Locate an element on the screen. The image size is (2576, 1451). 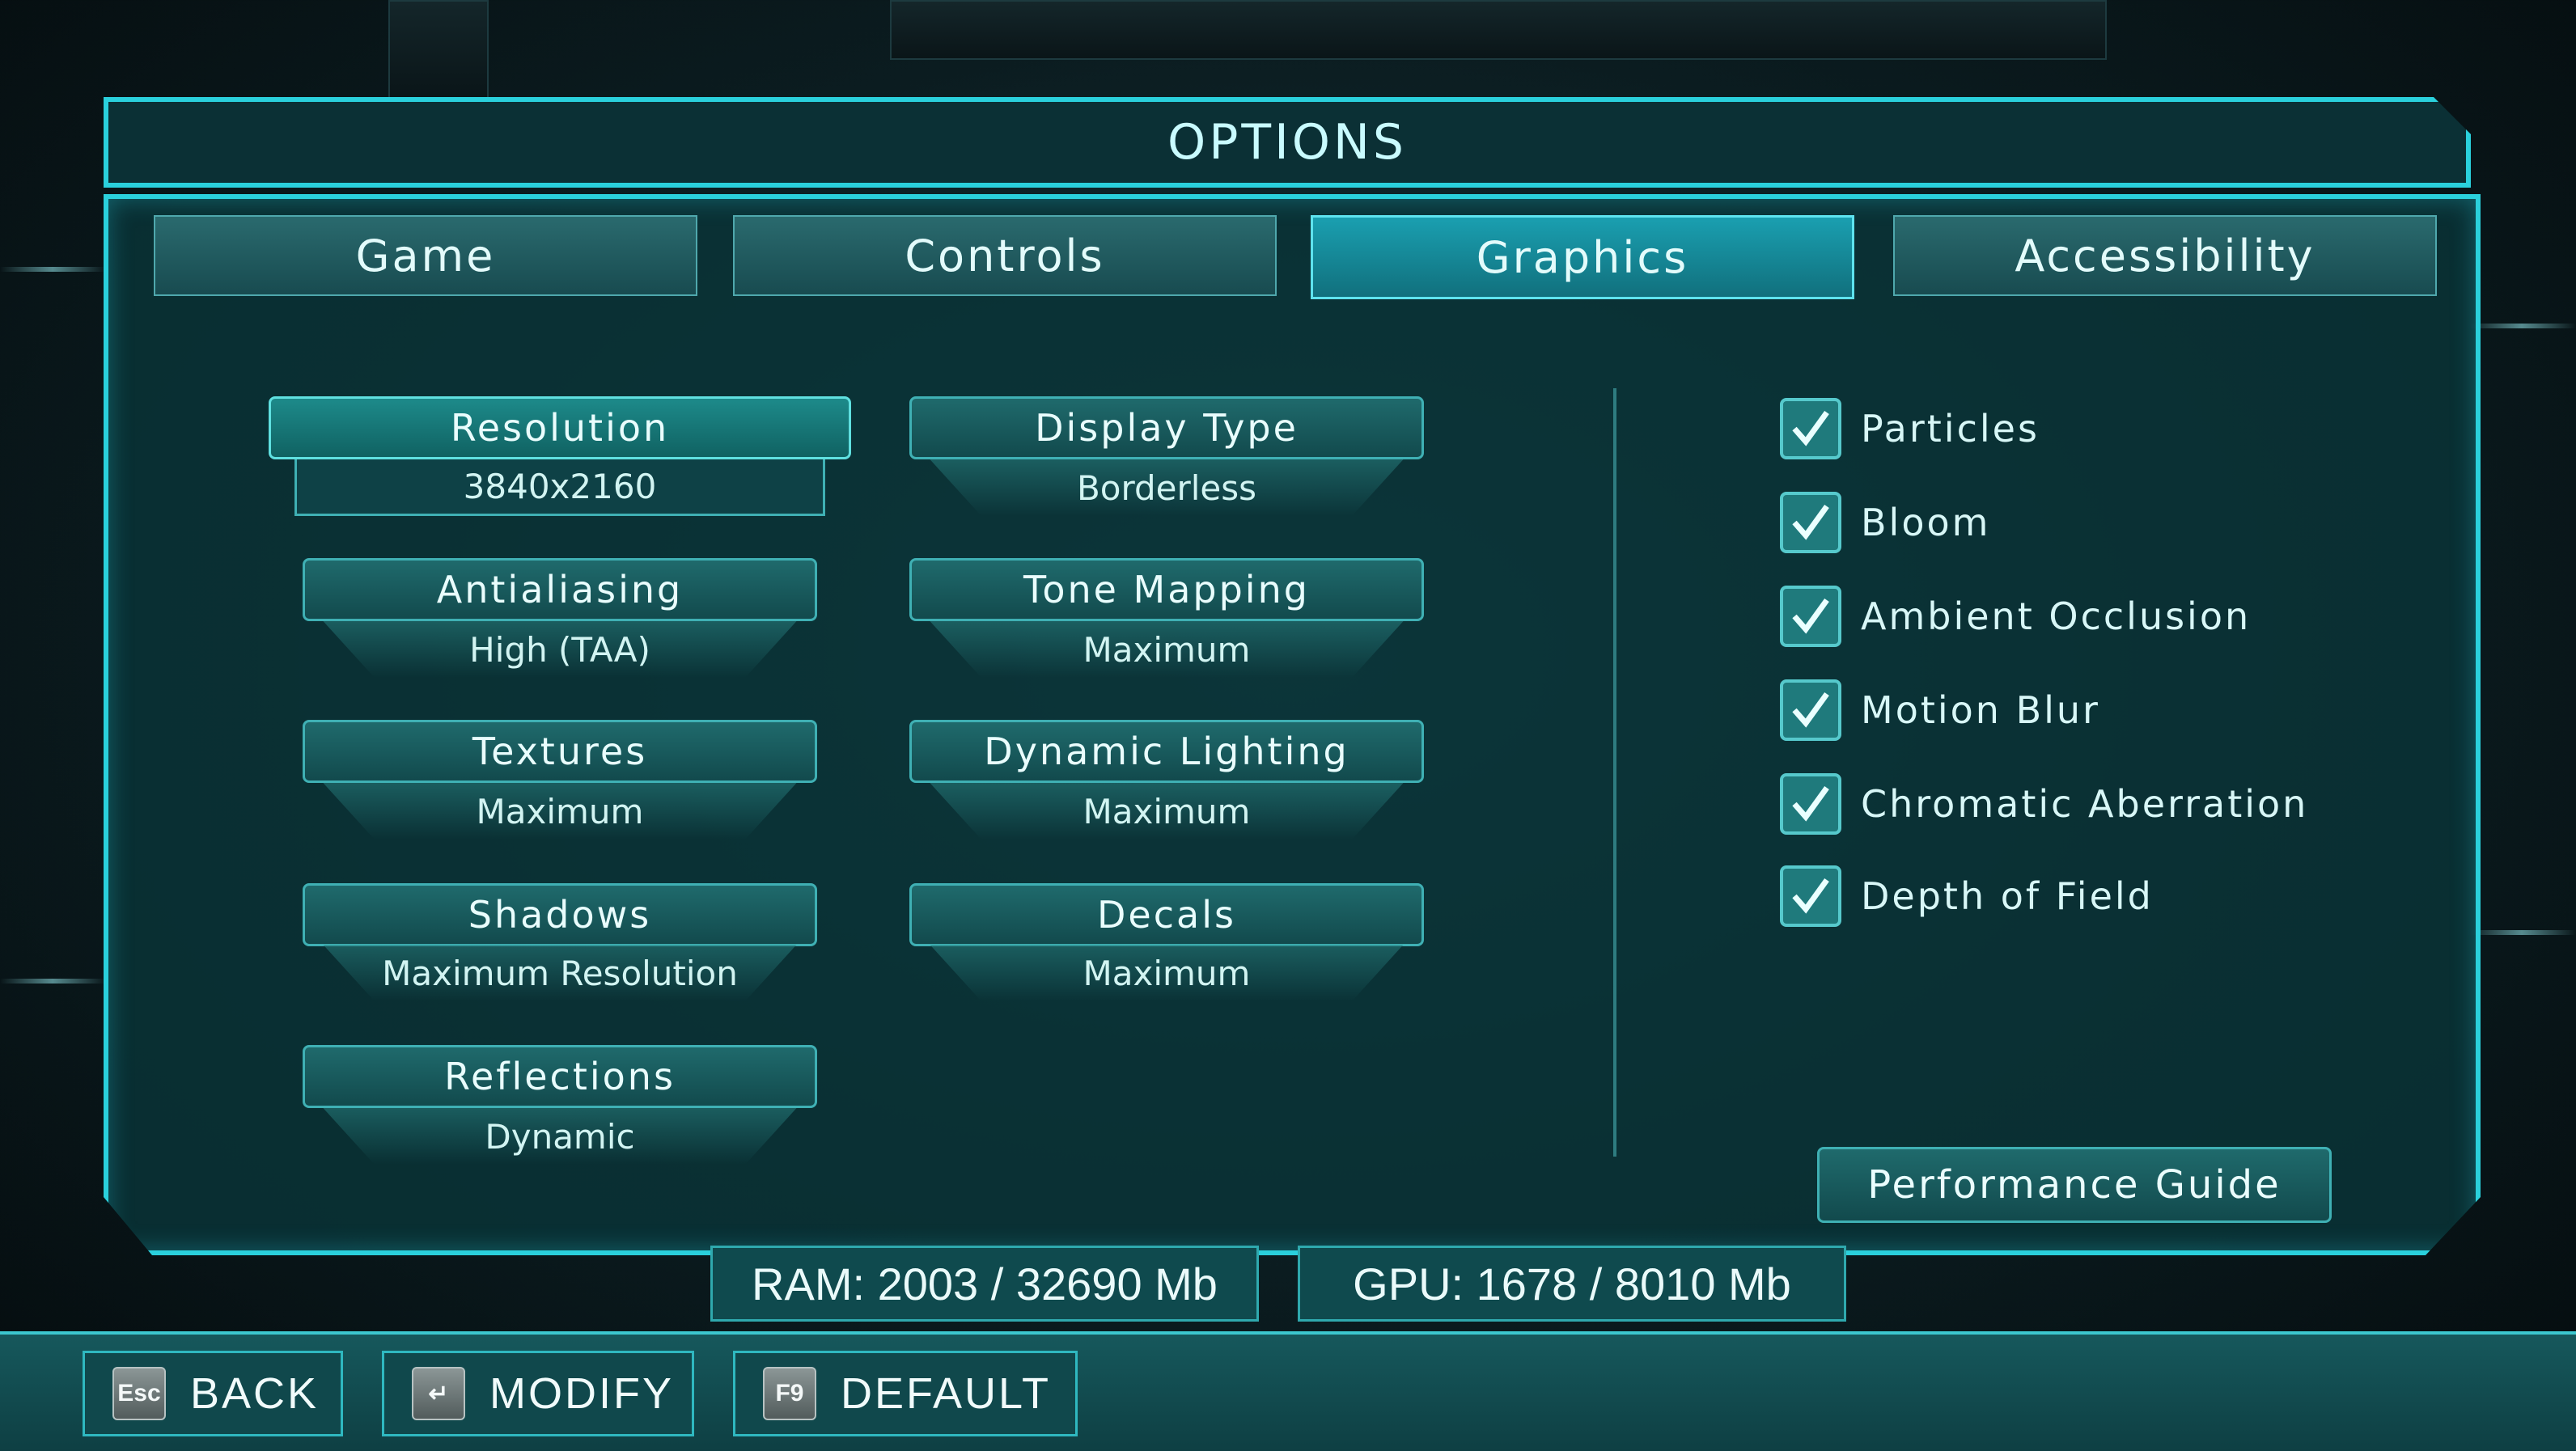
shadows-button: Shadows is located at coordinates (560, 914).